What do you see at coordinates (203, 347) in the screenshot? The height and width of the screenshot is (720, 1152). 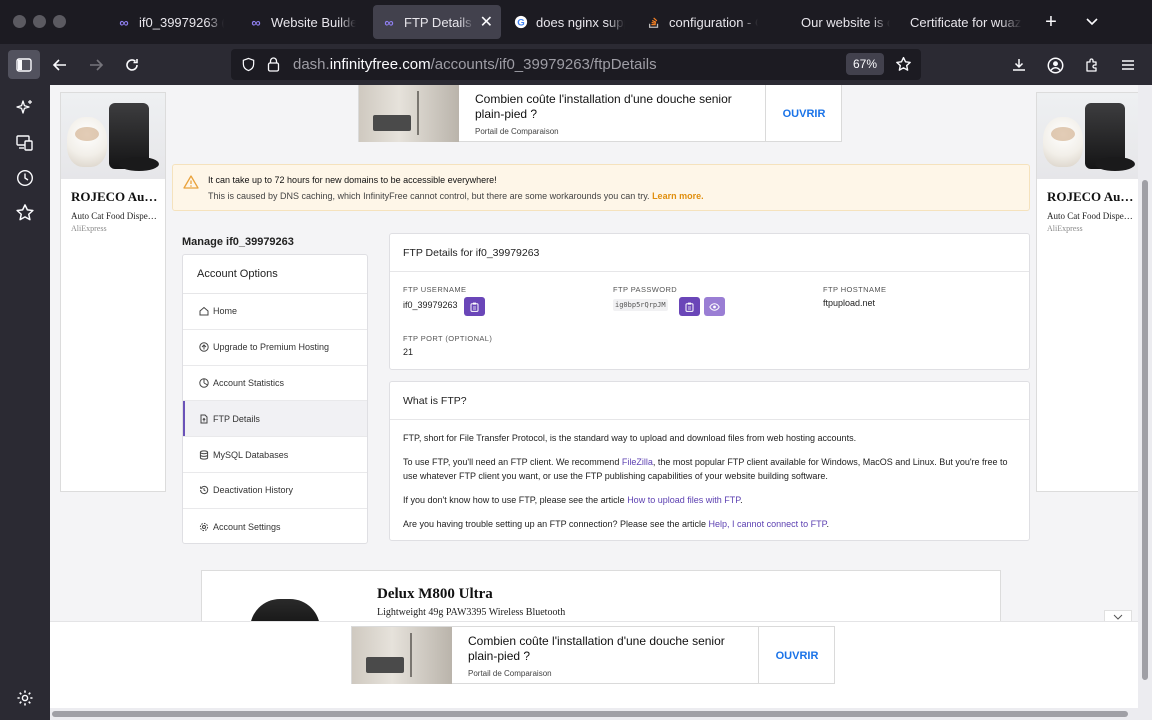 I see `upgrade-icon` at bounding box center [203, 347].